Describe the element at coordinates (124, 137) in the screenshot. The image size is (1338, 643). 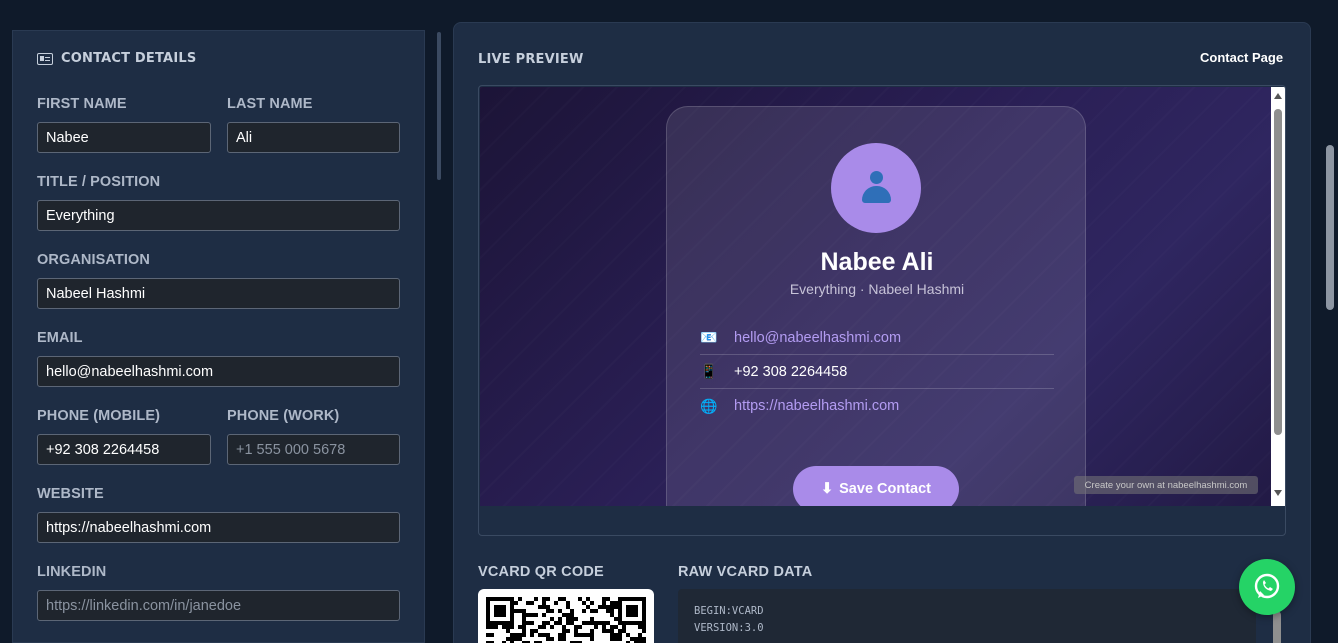
I see `first-name-input` at that location.